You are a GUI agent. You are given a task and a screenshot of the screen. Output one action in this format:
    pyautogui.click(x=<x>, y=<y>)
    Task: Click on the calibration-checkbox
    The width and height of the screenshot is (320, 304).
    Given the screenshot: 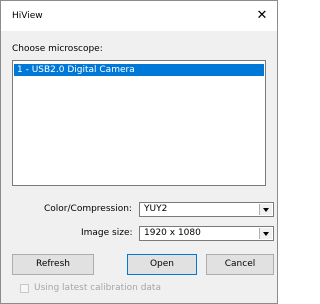 What is the action you would take?
    pyautogui.click(x=24, y=288)
    